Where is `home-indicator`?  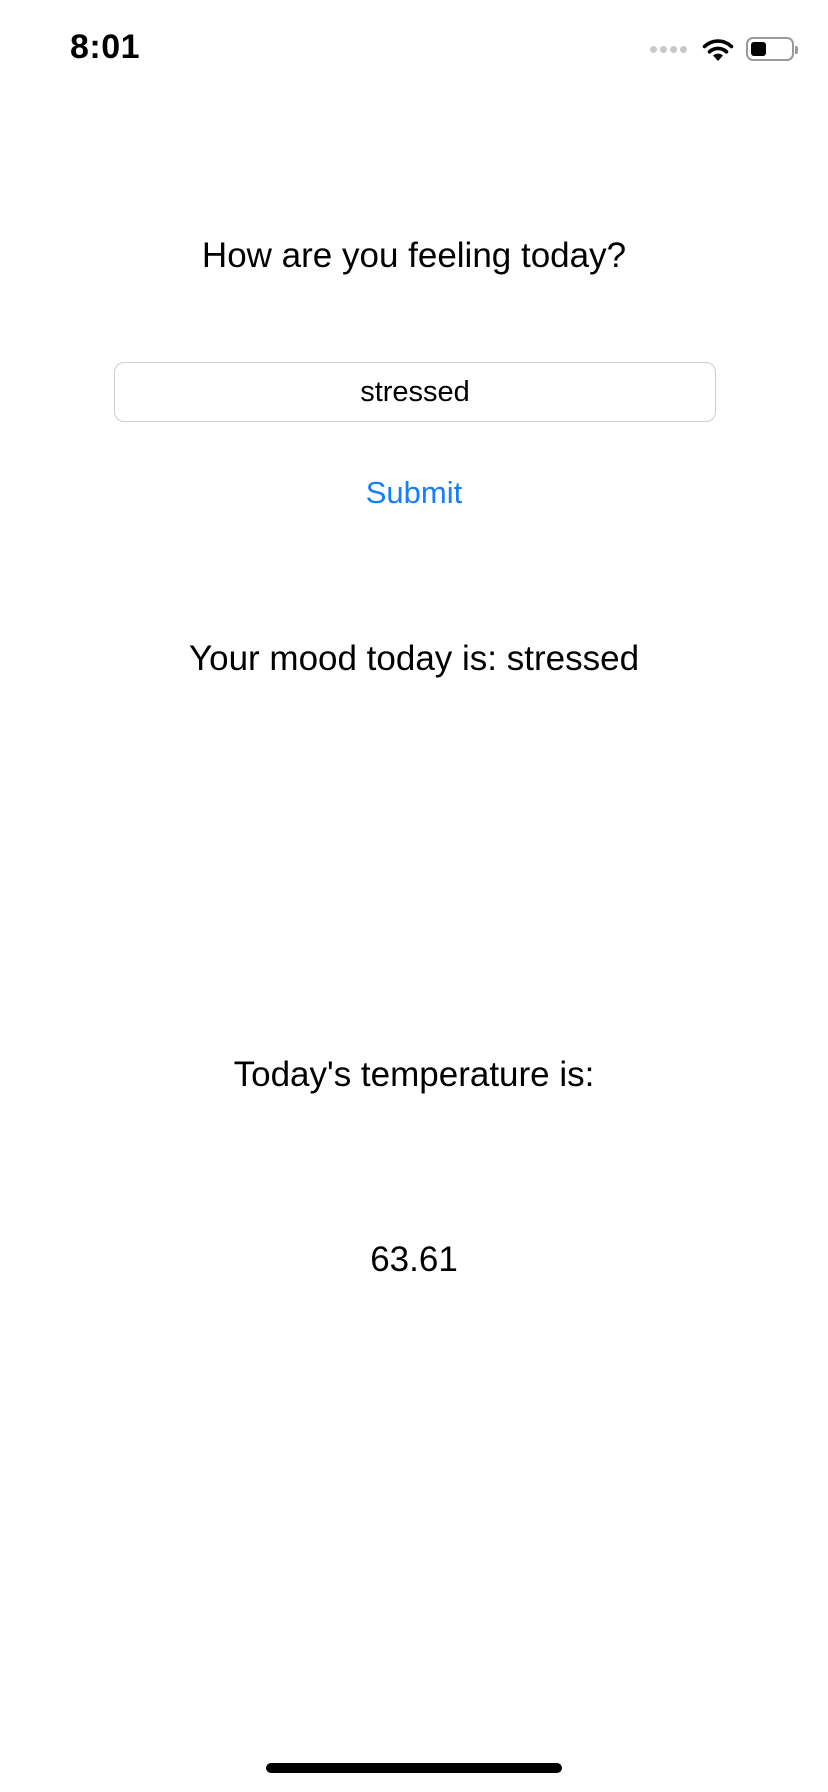 home-indicator is located at coordinates (414, 1768).